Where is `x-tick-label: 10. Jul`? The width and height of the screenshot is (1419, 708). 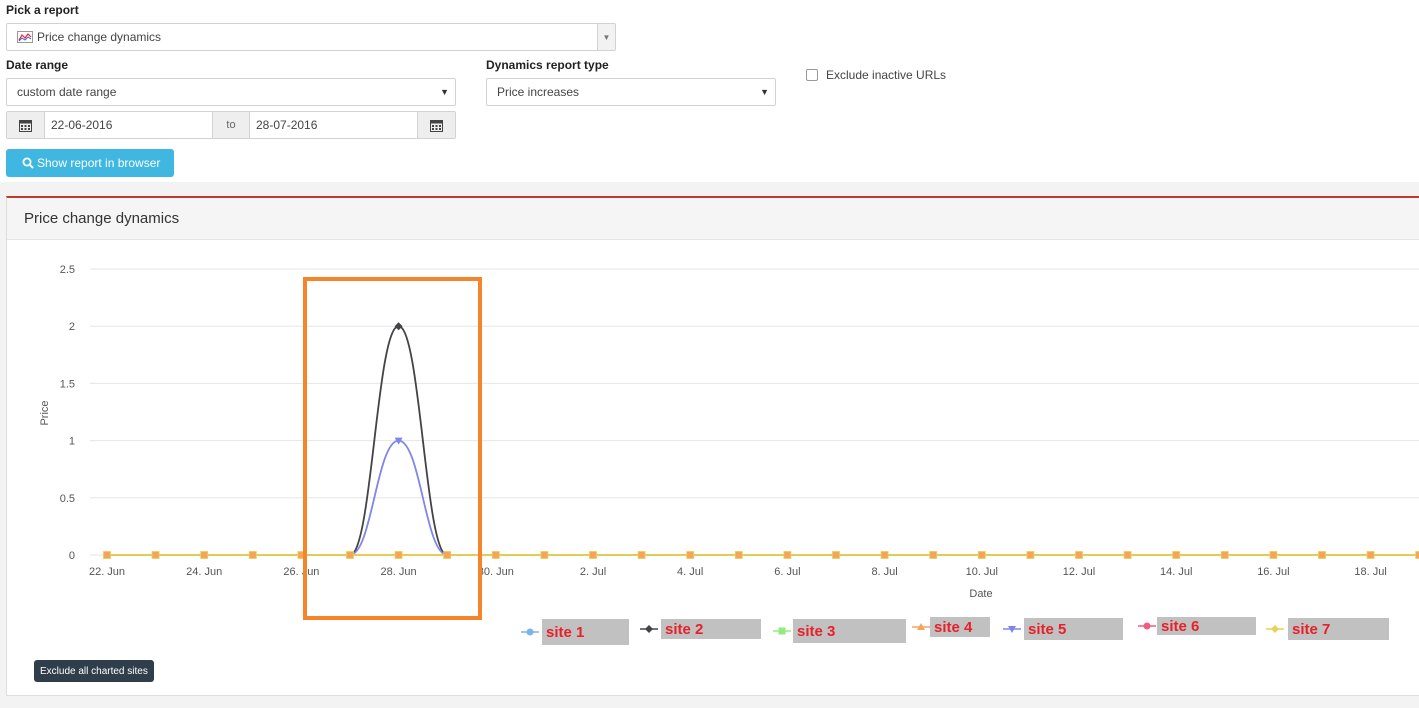 x-tick-label: 10. Jul is located at coordinates (982, 572).